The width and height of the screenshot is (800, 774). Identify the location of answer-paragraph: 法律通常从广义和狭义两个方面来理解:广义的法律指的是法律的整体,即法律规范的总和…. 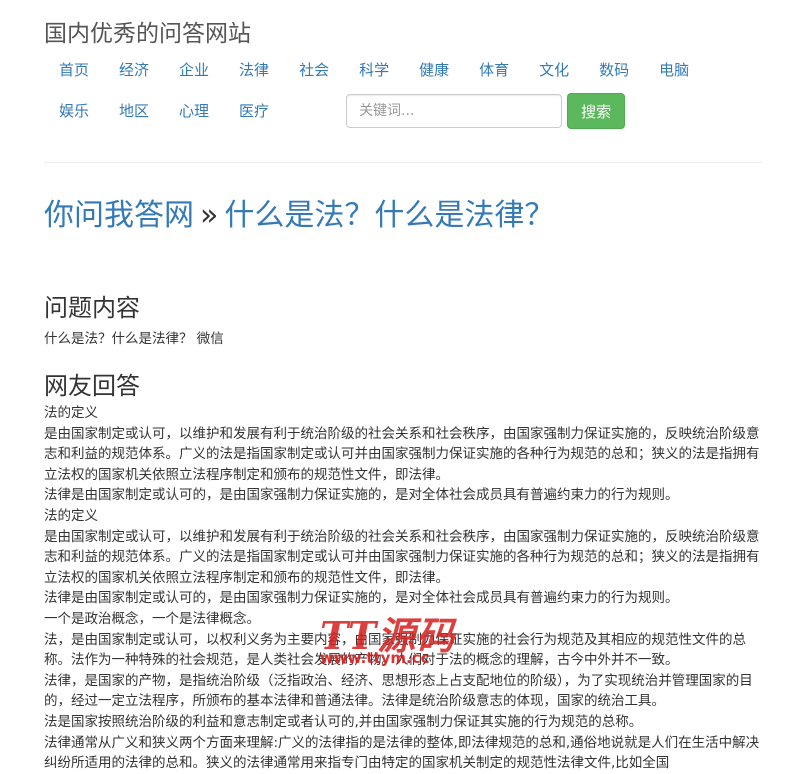
(402, 753).